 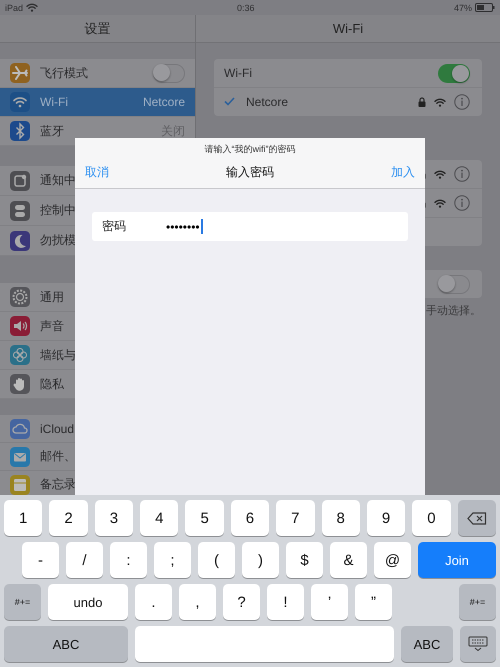 I want to click on item-label: 邮件、, so click(x=58, y=456).